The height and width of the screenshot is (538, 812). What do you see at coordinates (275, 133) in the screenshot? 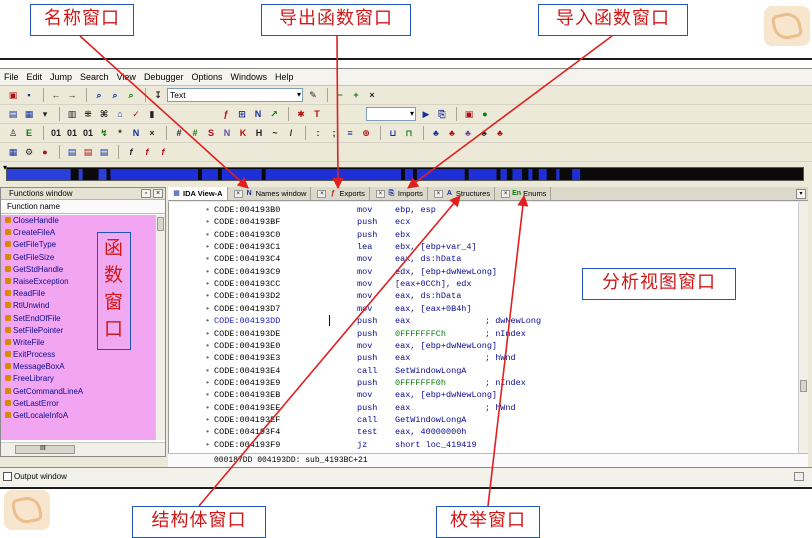
I see `tilde-icon: ~` at bounding box center [275, 133].